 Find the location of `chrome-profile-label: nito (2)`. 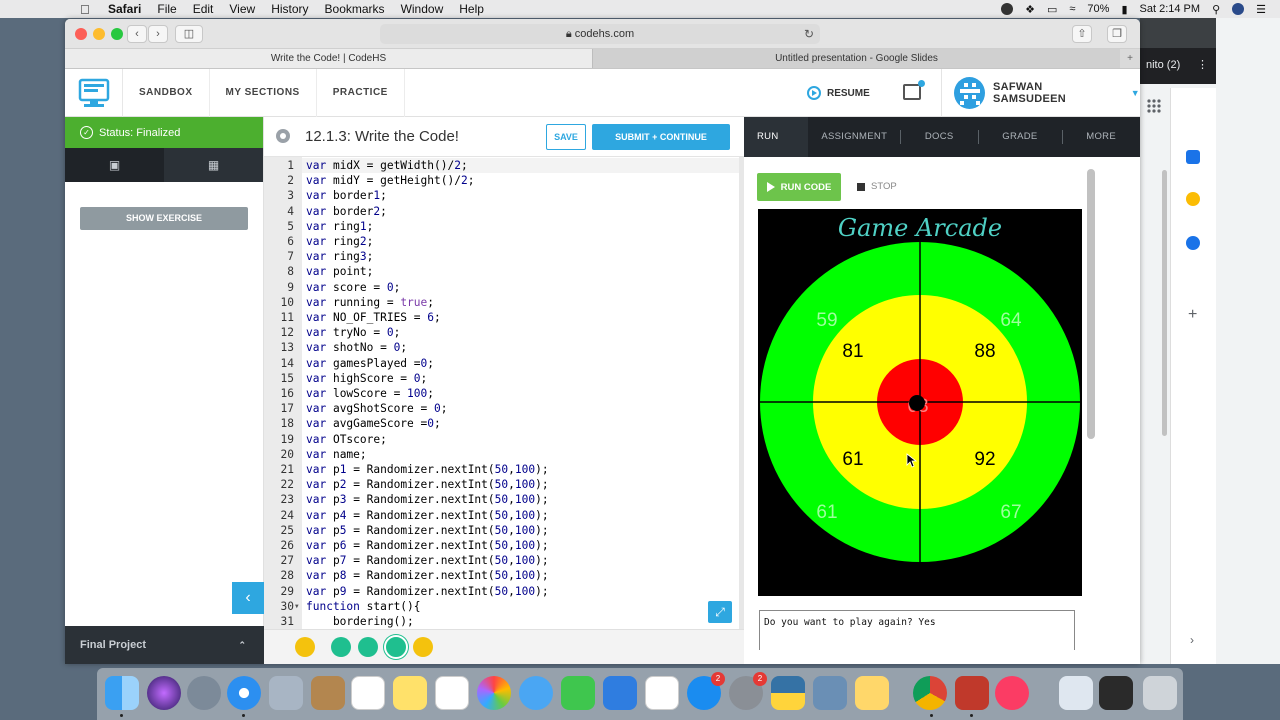

chrome-profile-label: nito (2) is located at coordinates (1163, 65).